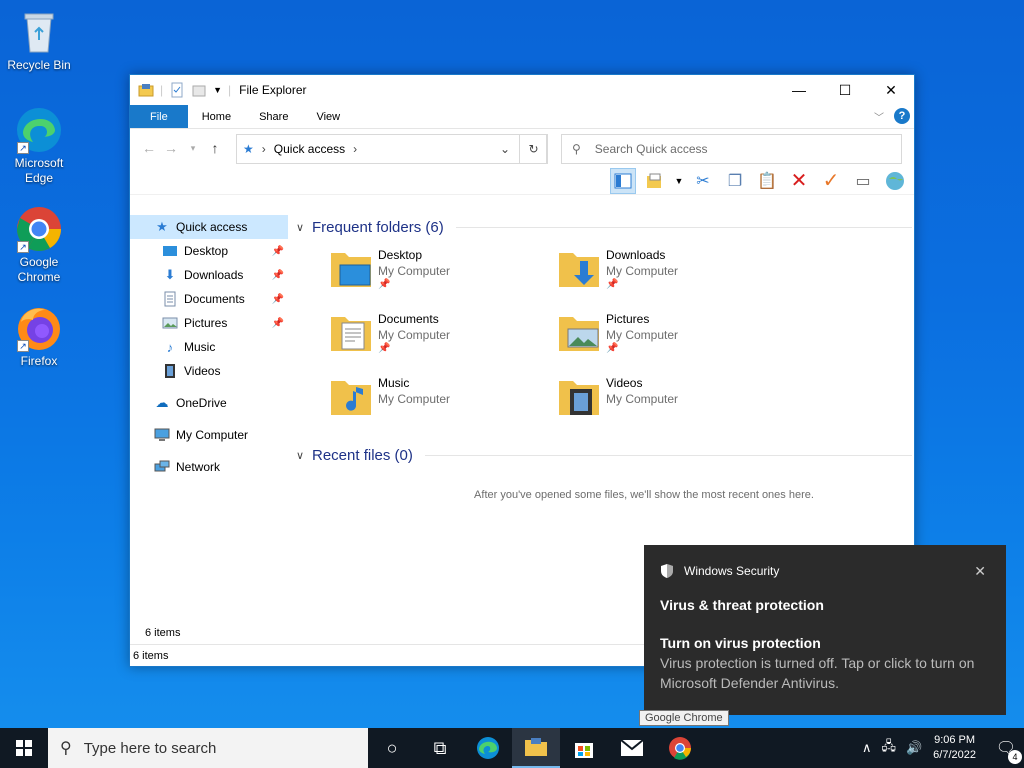 The width and height of the screenshot is (1024, 768). What do you see at coordinates (584, 748) in the screenshot?
I see `taskbar-store-icon` at bounding box center [584, 748].